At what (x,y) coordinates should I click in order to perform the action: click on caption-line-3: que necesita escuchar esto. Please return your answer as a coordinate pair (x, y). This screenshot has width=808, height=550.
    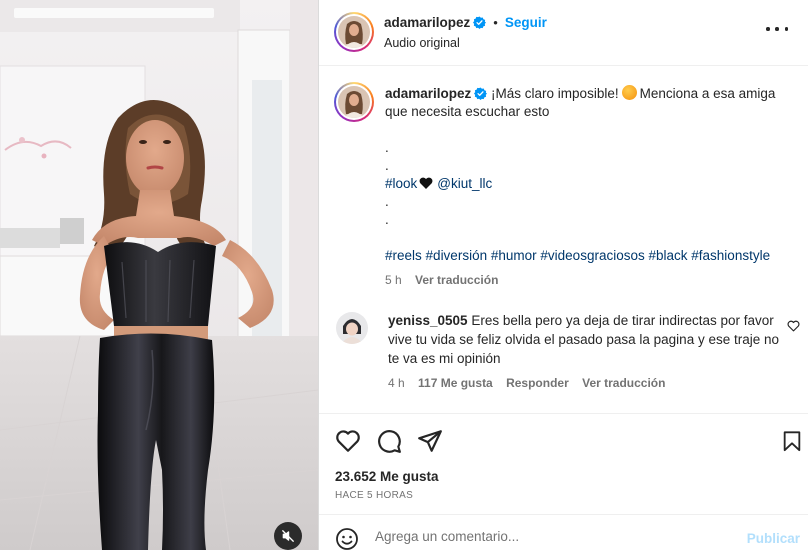
    Looking at the image, I should click on (467, 111).